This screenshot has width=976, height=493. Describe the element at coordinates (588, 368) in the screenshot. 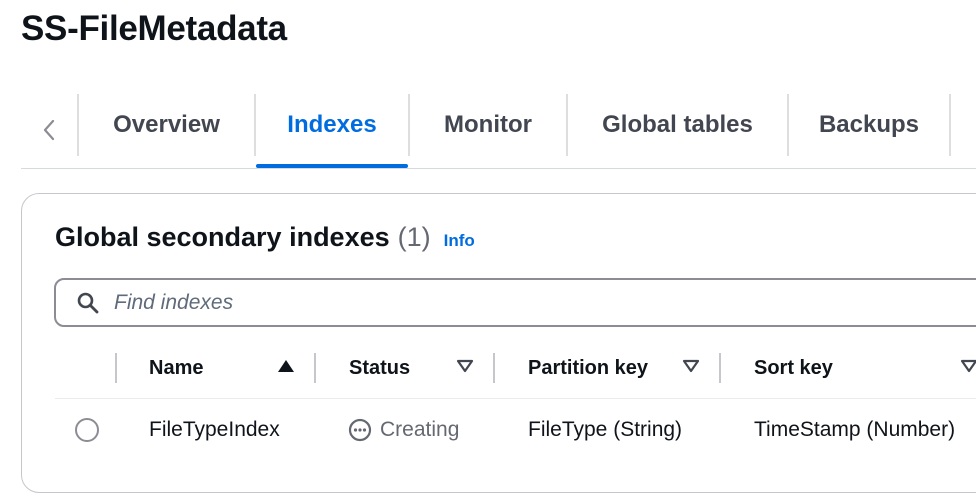

I see `column-header-partition-key: Partition key` at that location.